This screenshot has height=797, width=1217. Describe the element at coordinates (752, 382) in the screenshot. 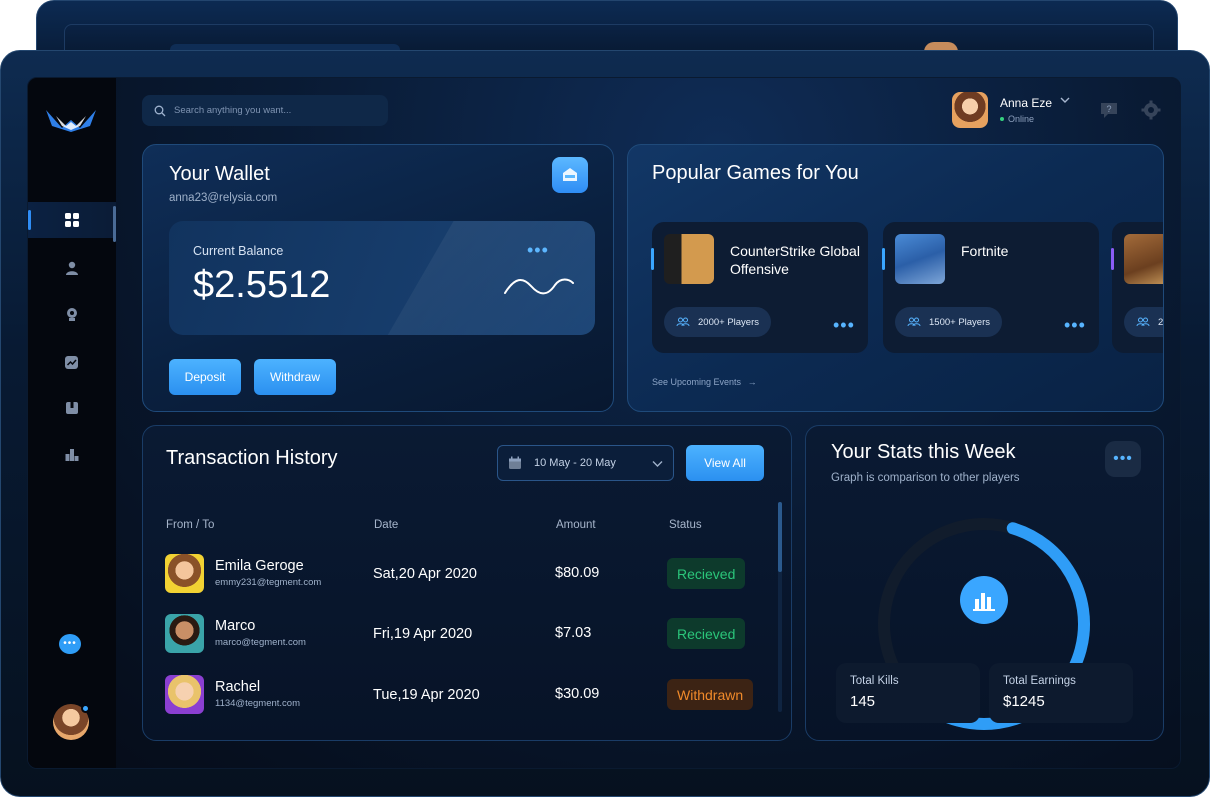

I see `arrow-right-icon: →` at that location.